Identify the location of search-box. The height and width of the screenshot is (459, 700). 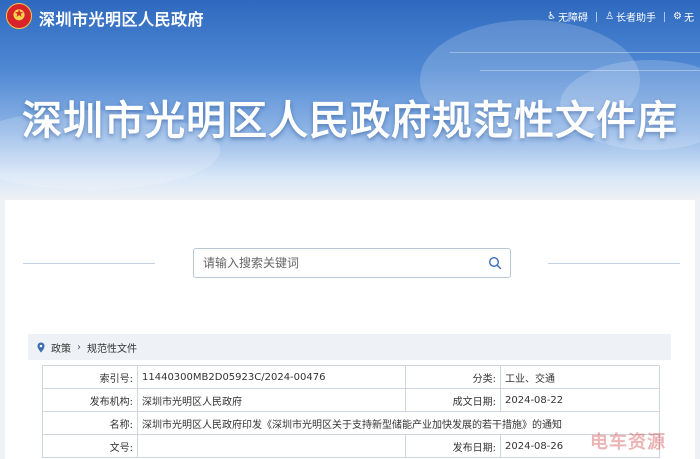
(352, 263).